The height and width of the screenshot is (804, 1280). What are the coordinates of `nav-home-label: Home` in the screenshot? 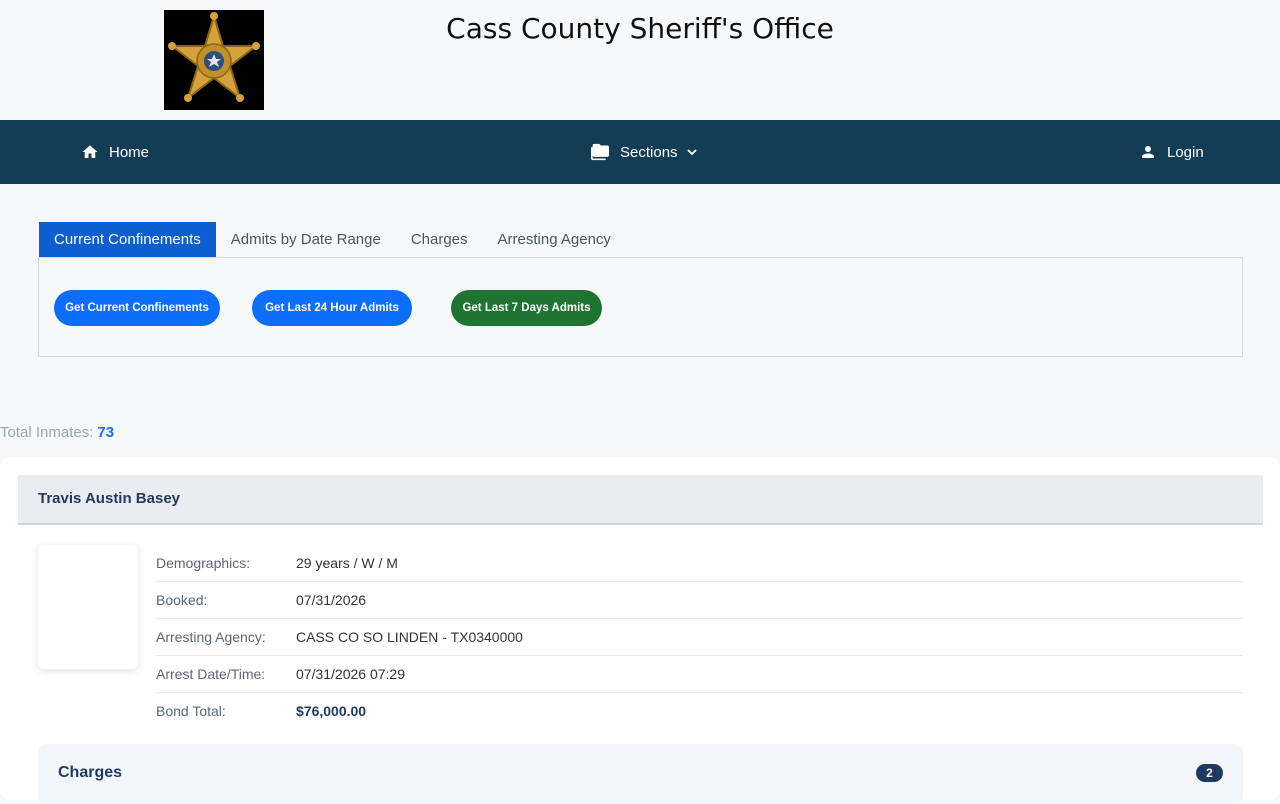 It's located at (129, 152).